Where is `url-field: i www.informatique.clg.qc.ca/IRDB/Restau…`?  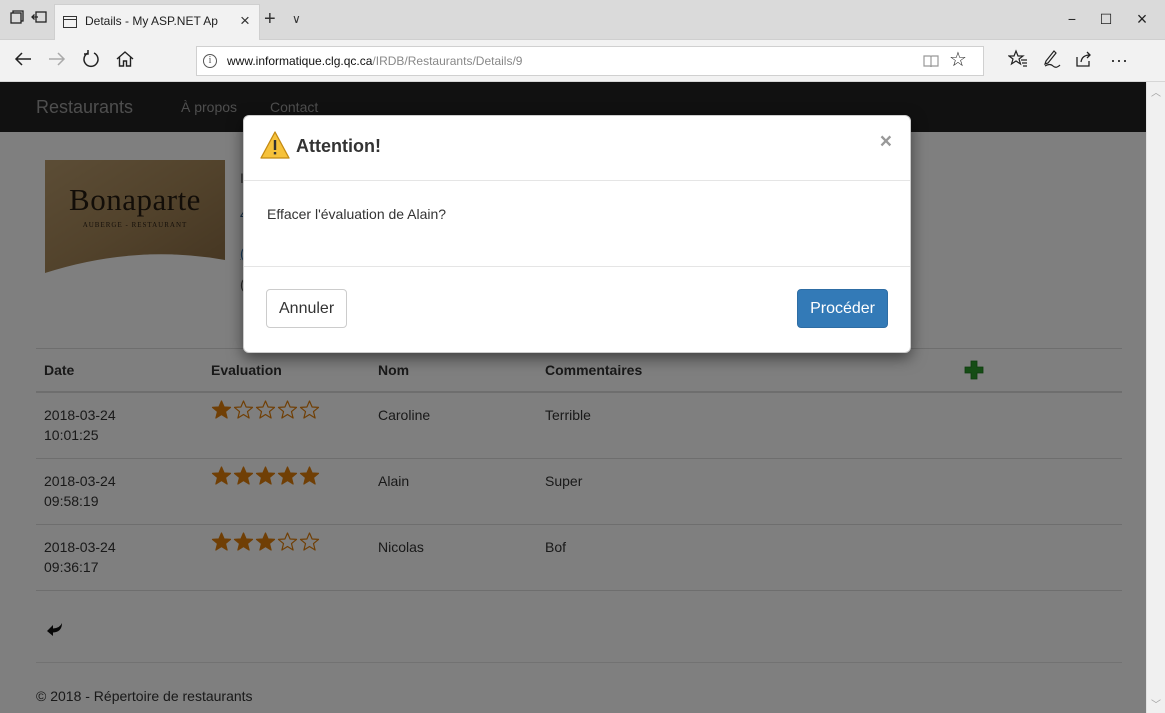 url-field: i www.informatique.clg.qc.ca/IRDB/Restau… is located at coordinates (590, 61).